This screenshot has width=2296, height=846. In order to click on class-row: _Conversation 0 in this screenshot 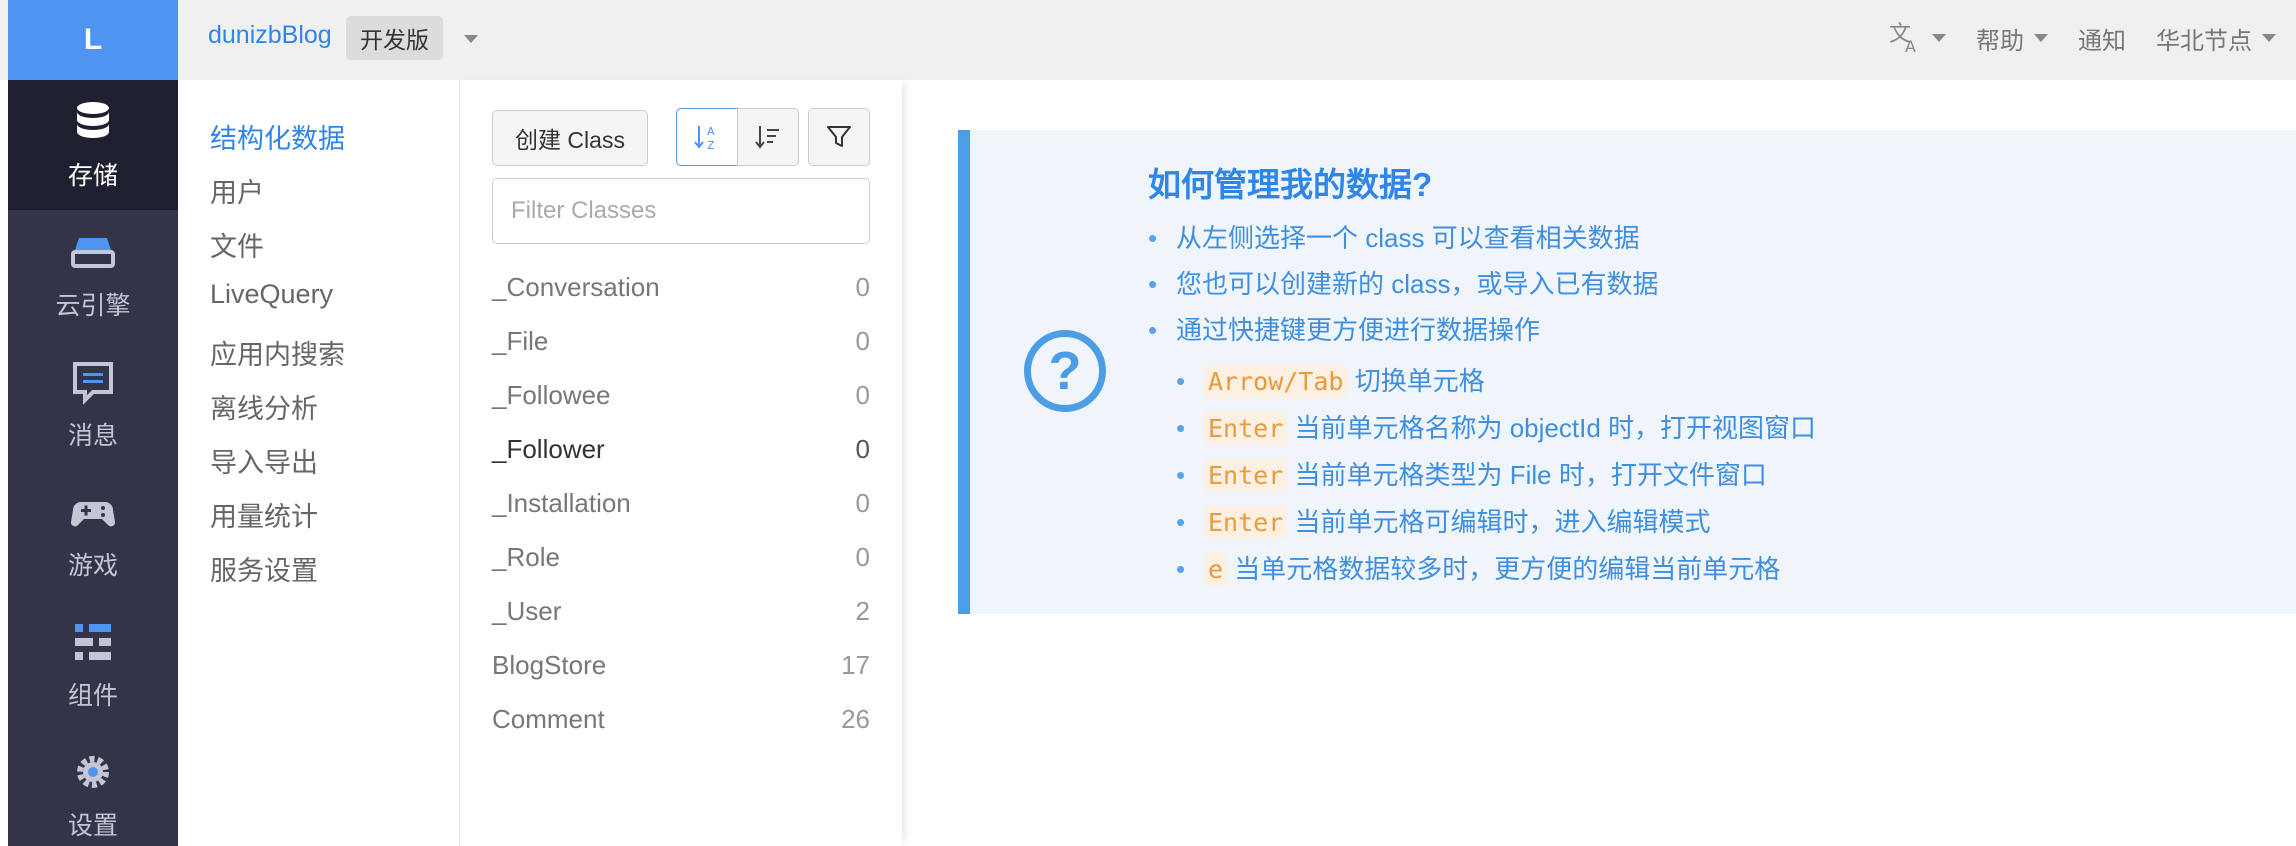, I will do `click(681, 287)`.